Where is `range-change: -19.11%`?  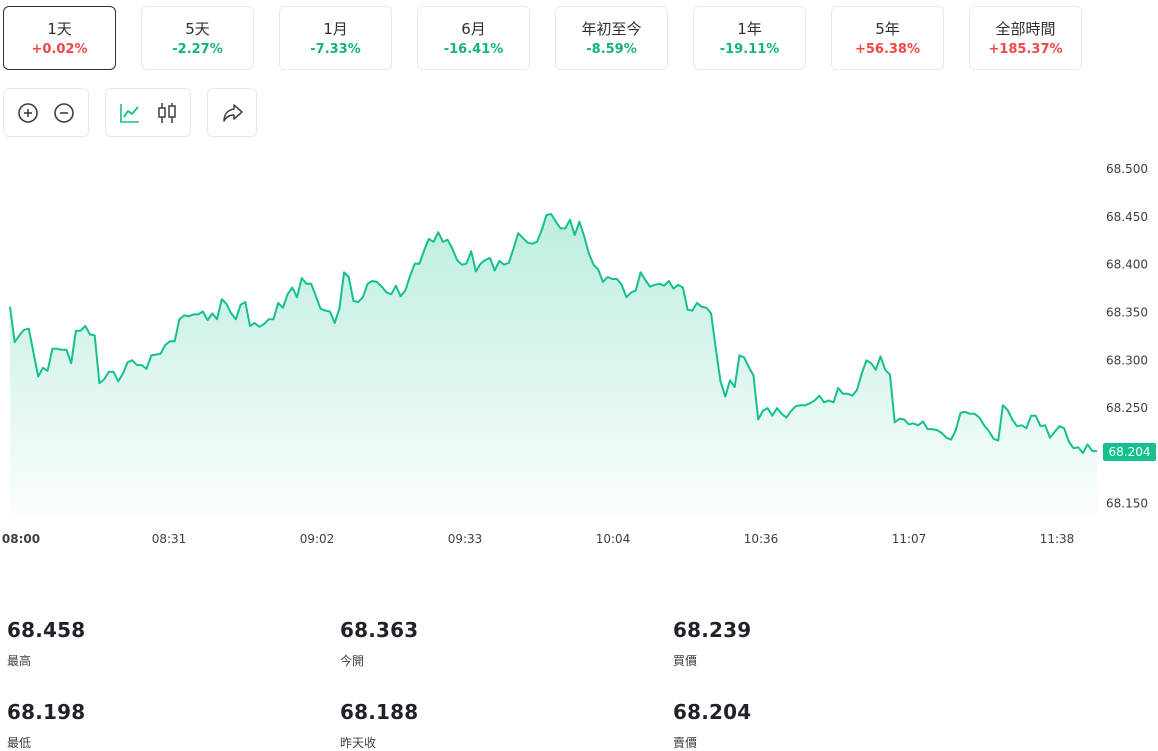 range-change: -19.11% is located at coordinates (749, 49).